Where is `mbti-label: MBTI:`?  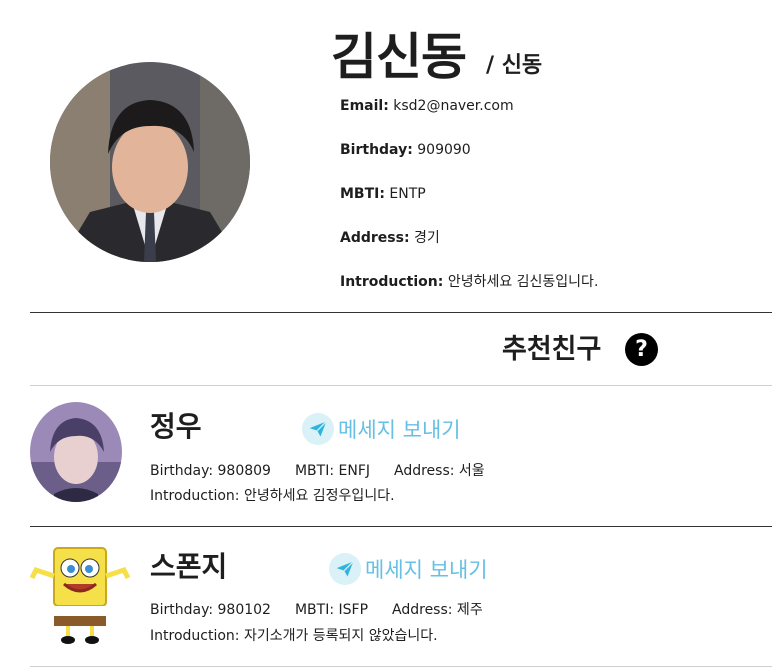
mbti-label: MBTI: is located at coordinates (362, 194).